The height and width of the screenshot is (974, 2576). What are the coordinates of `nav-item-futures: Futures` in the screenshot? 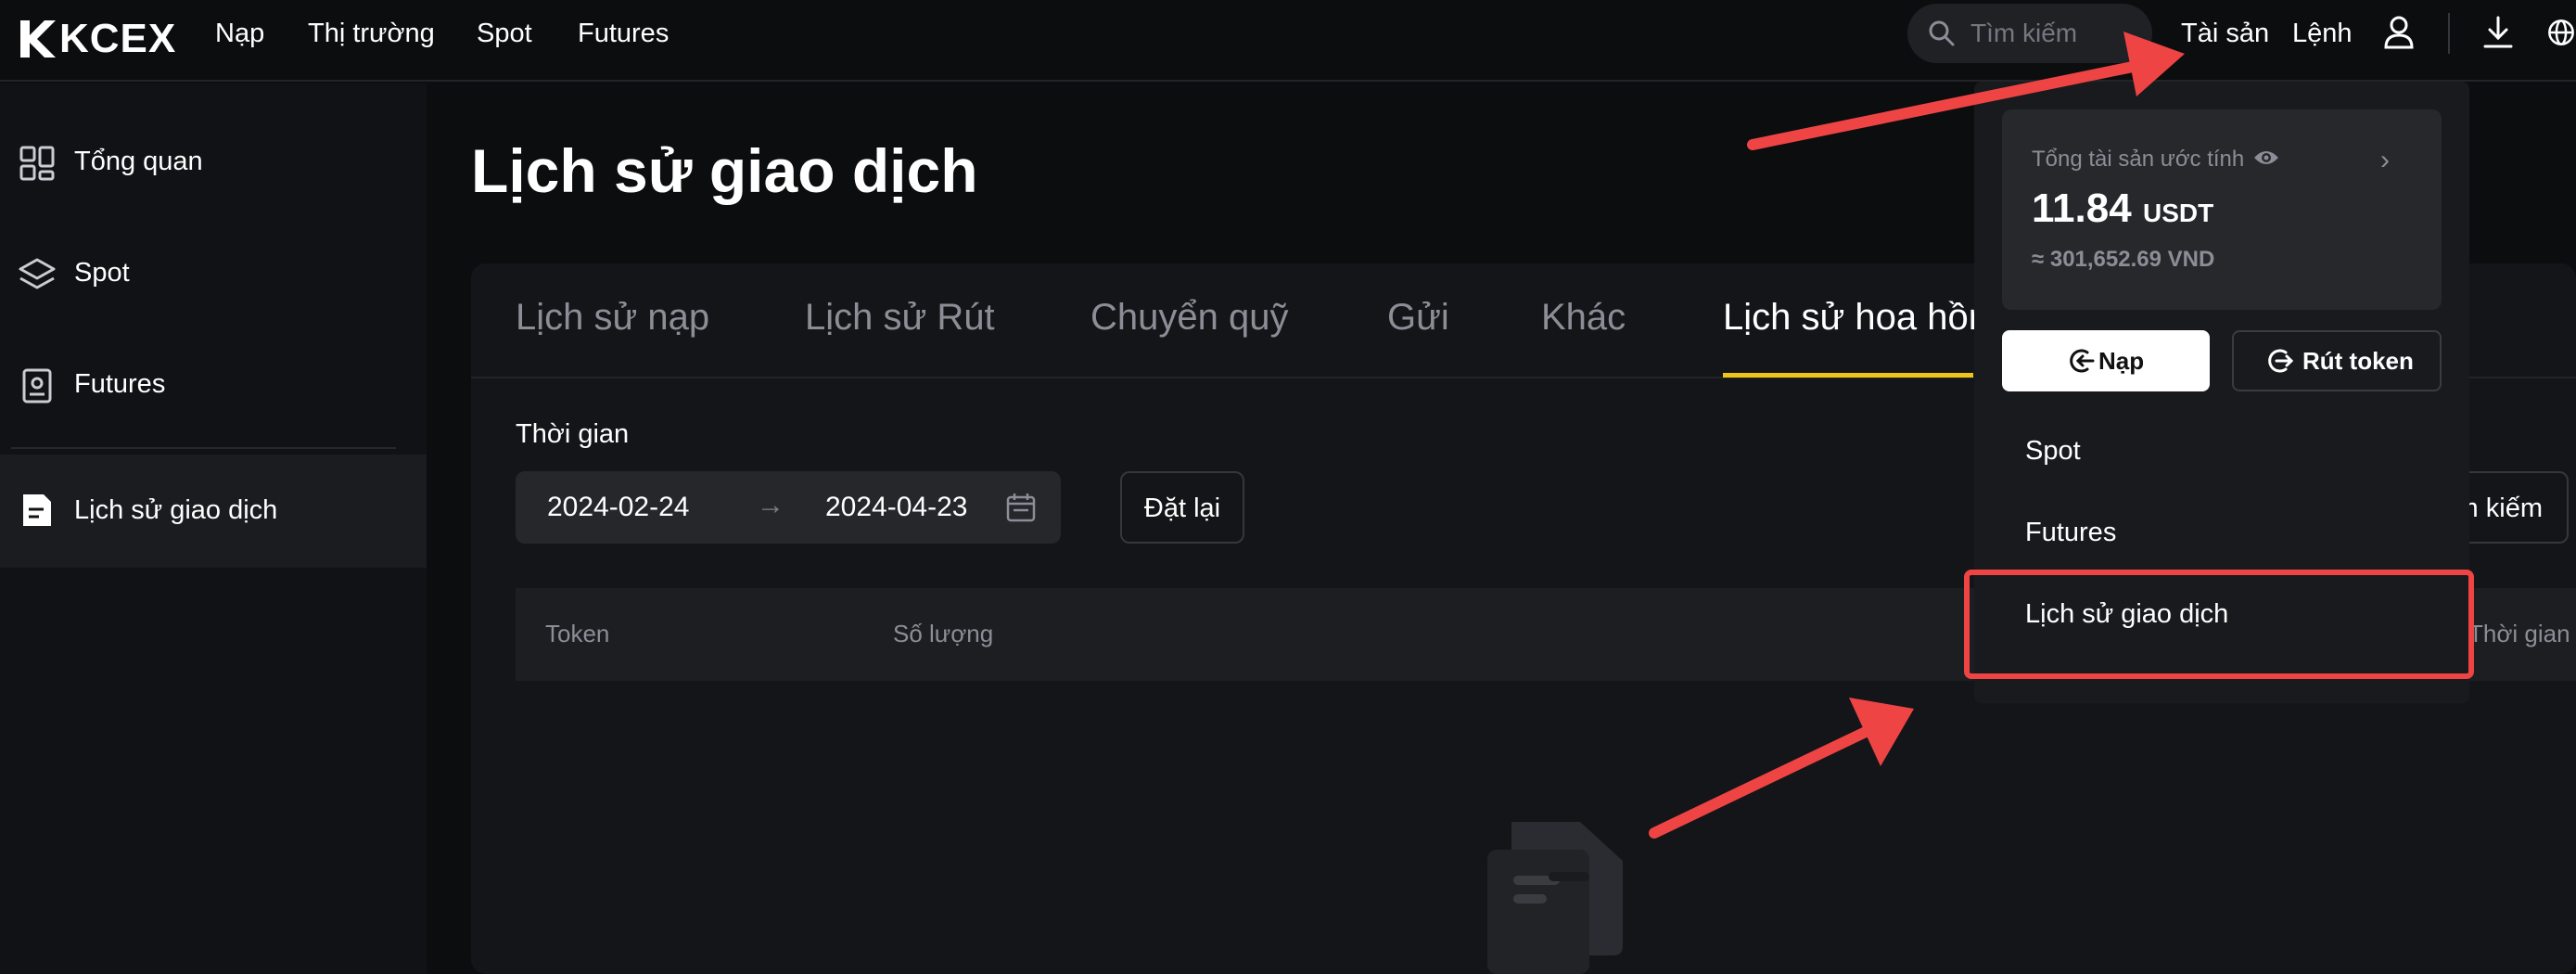 It's located at (623, 33).